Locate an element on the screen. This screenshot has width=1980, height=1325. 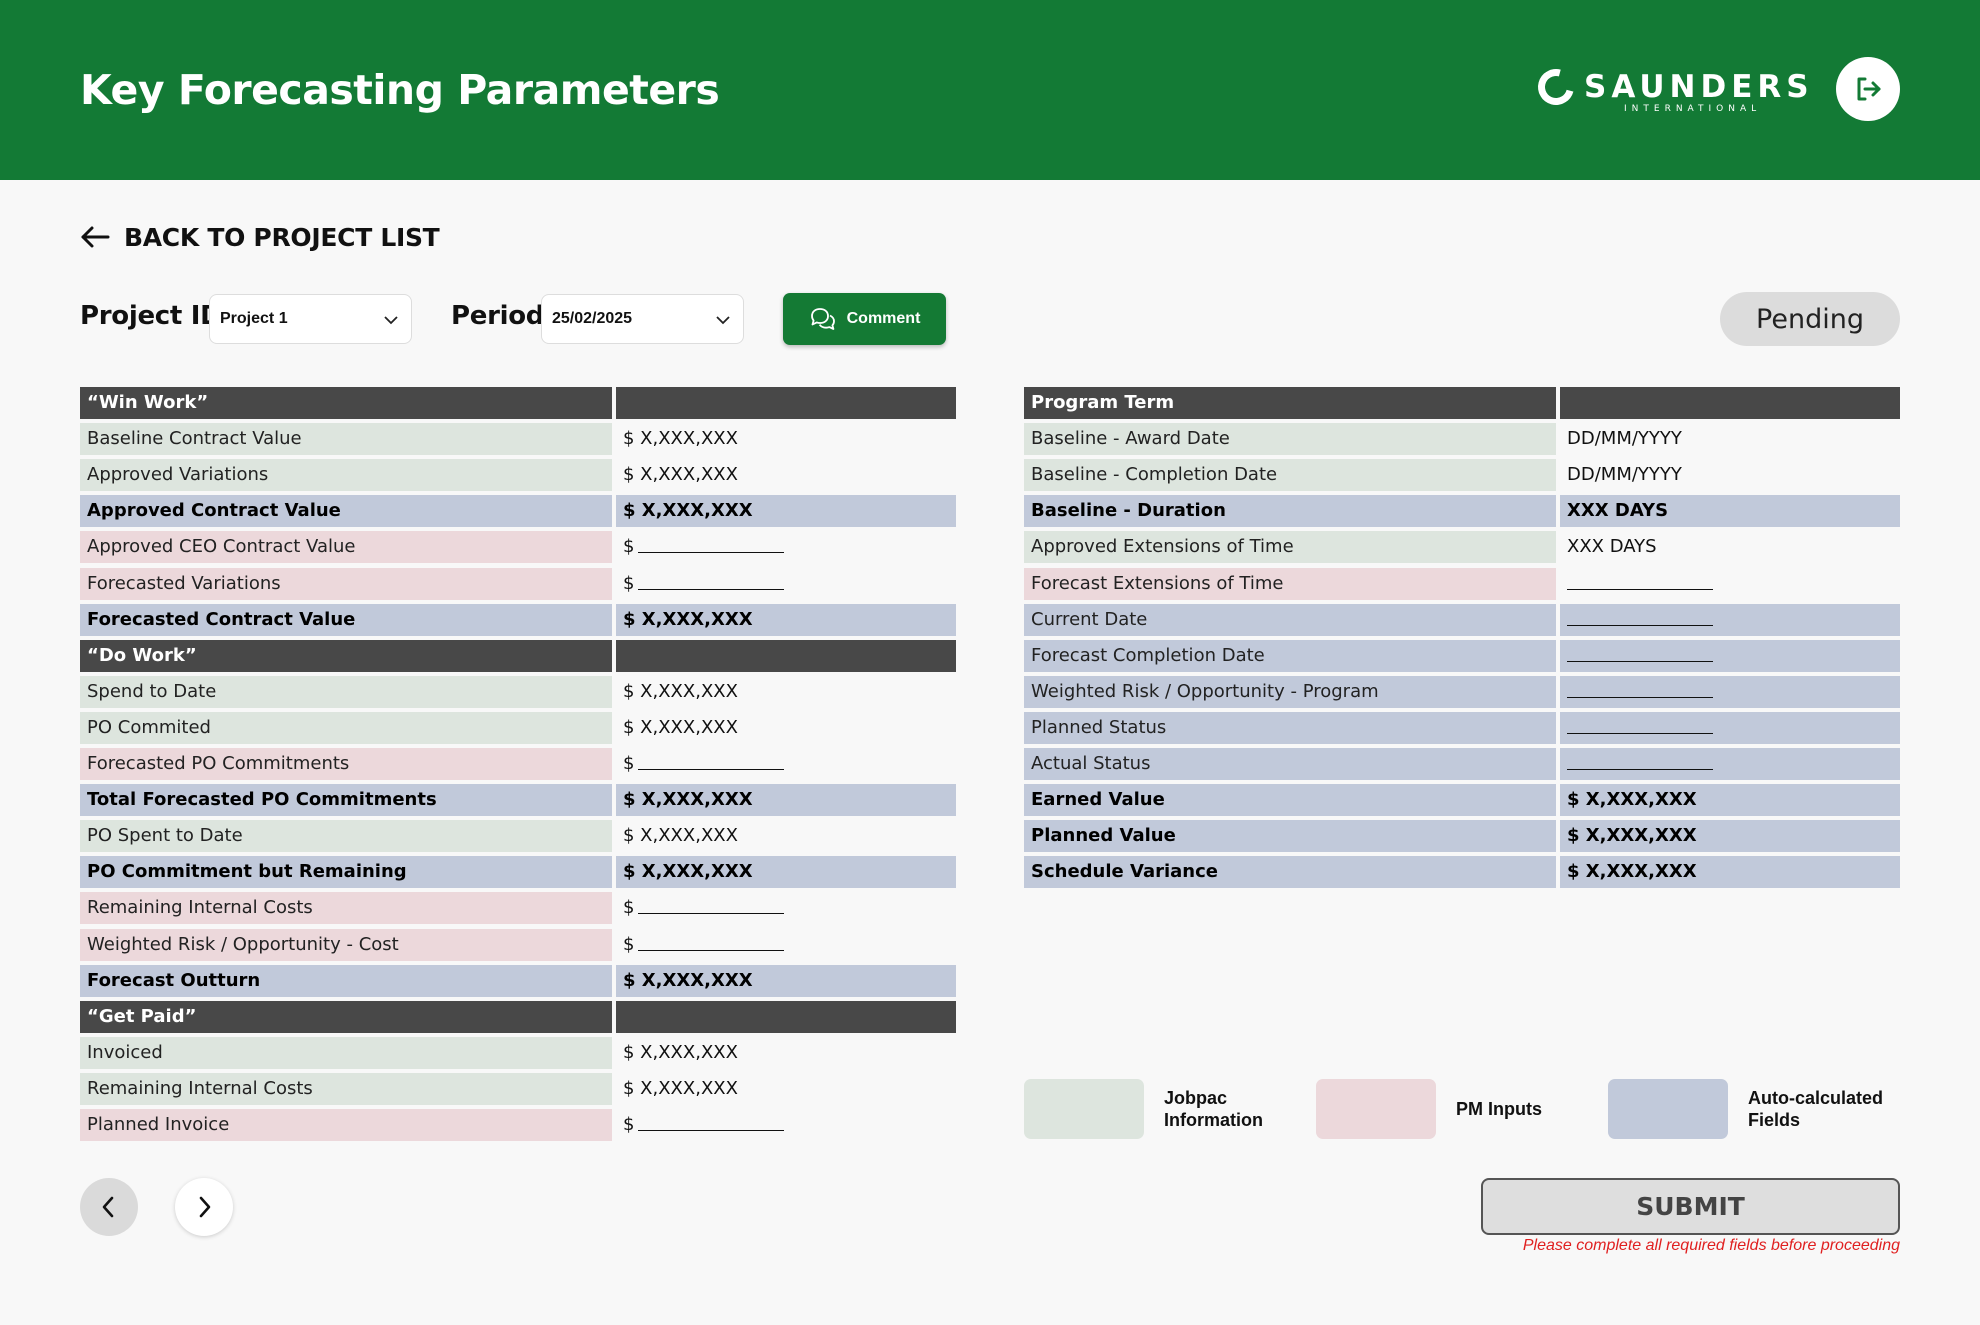
comment-button: Comment is located at coordinates (864, 319).